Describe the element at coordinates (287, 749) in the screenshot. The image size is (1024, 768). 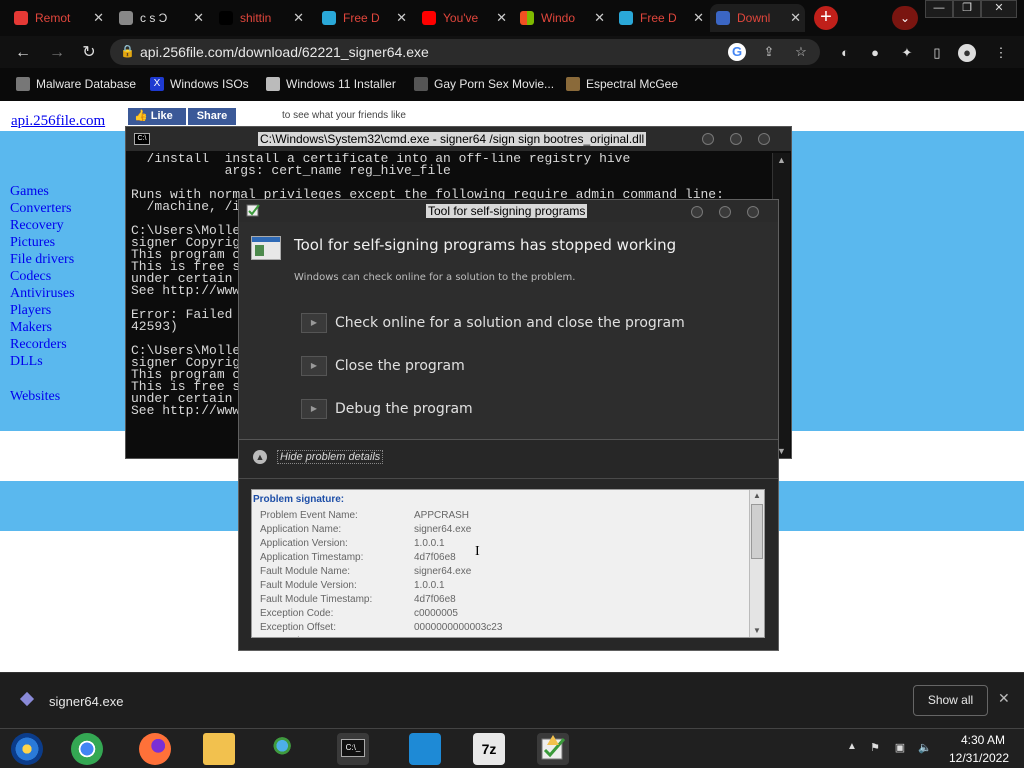
I see `network-users-icon` at that location.